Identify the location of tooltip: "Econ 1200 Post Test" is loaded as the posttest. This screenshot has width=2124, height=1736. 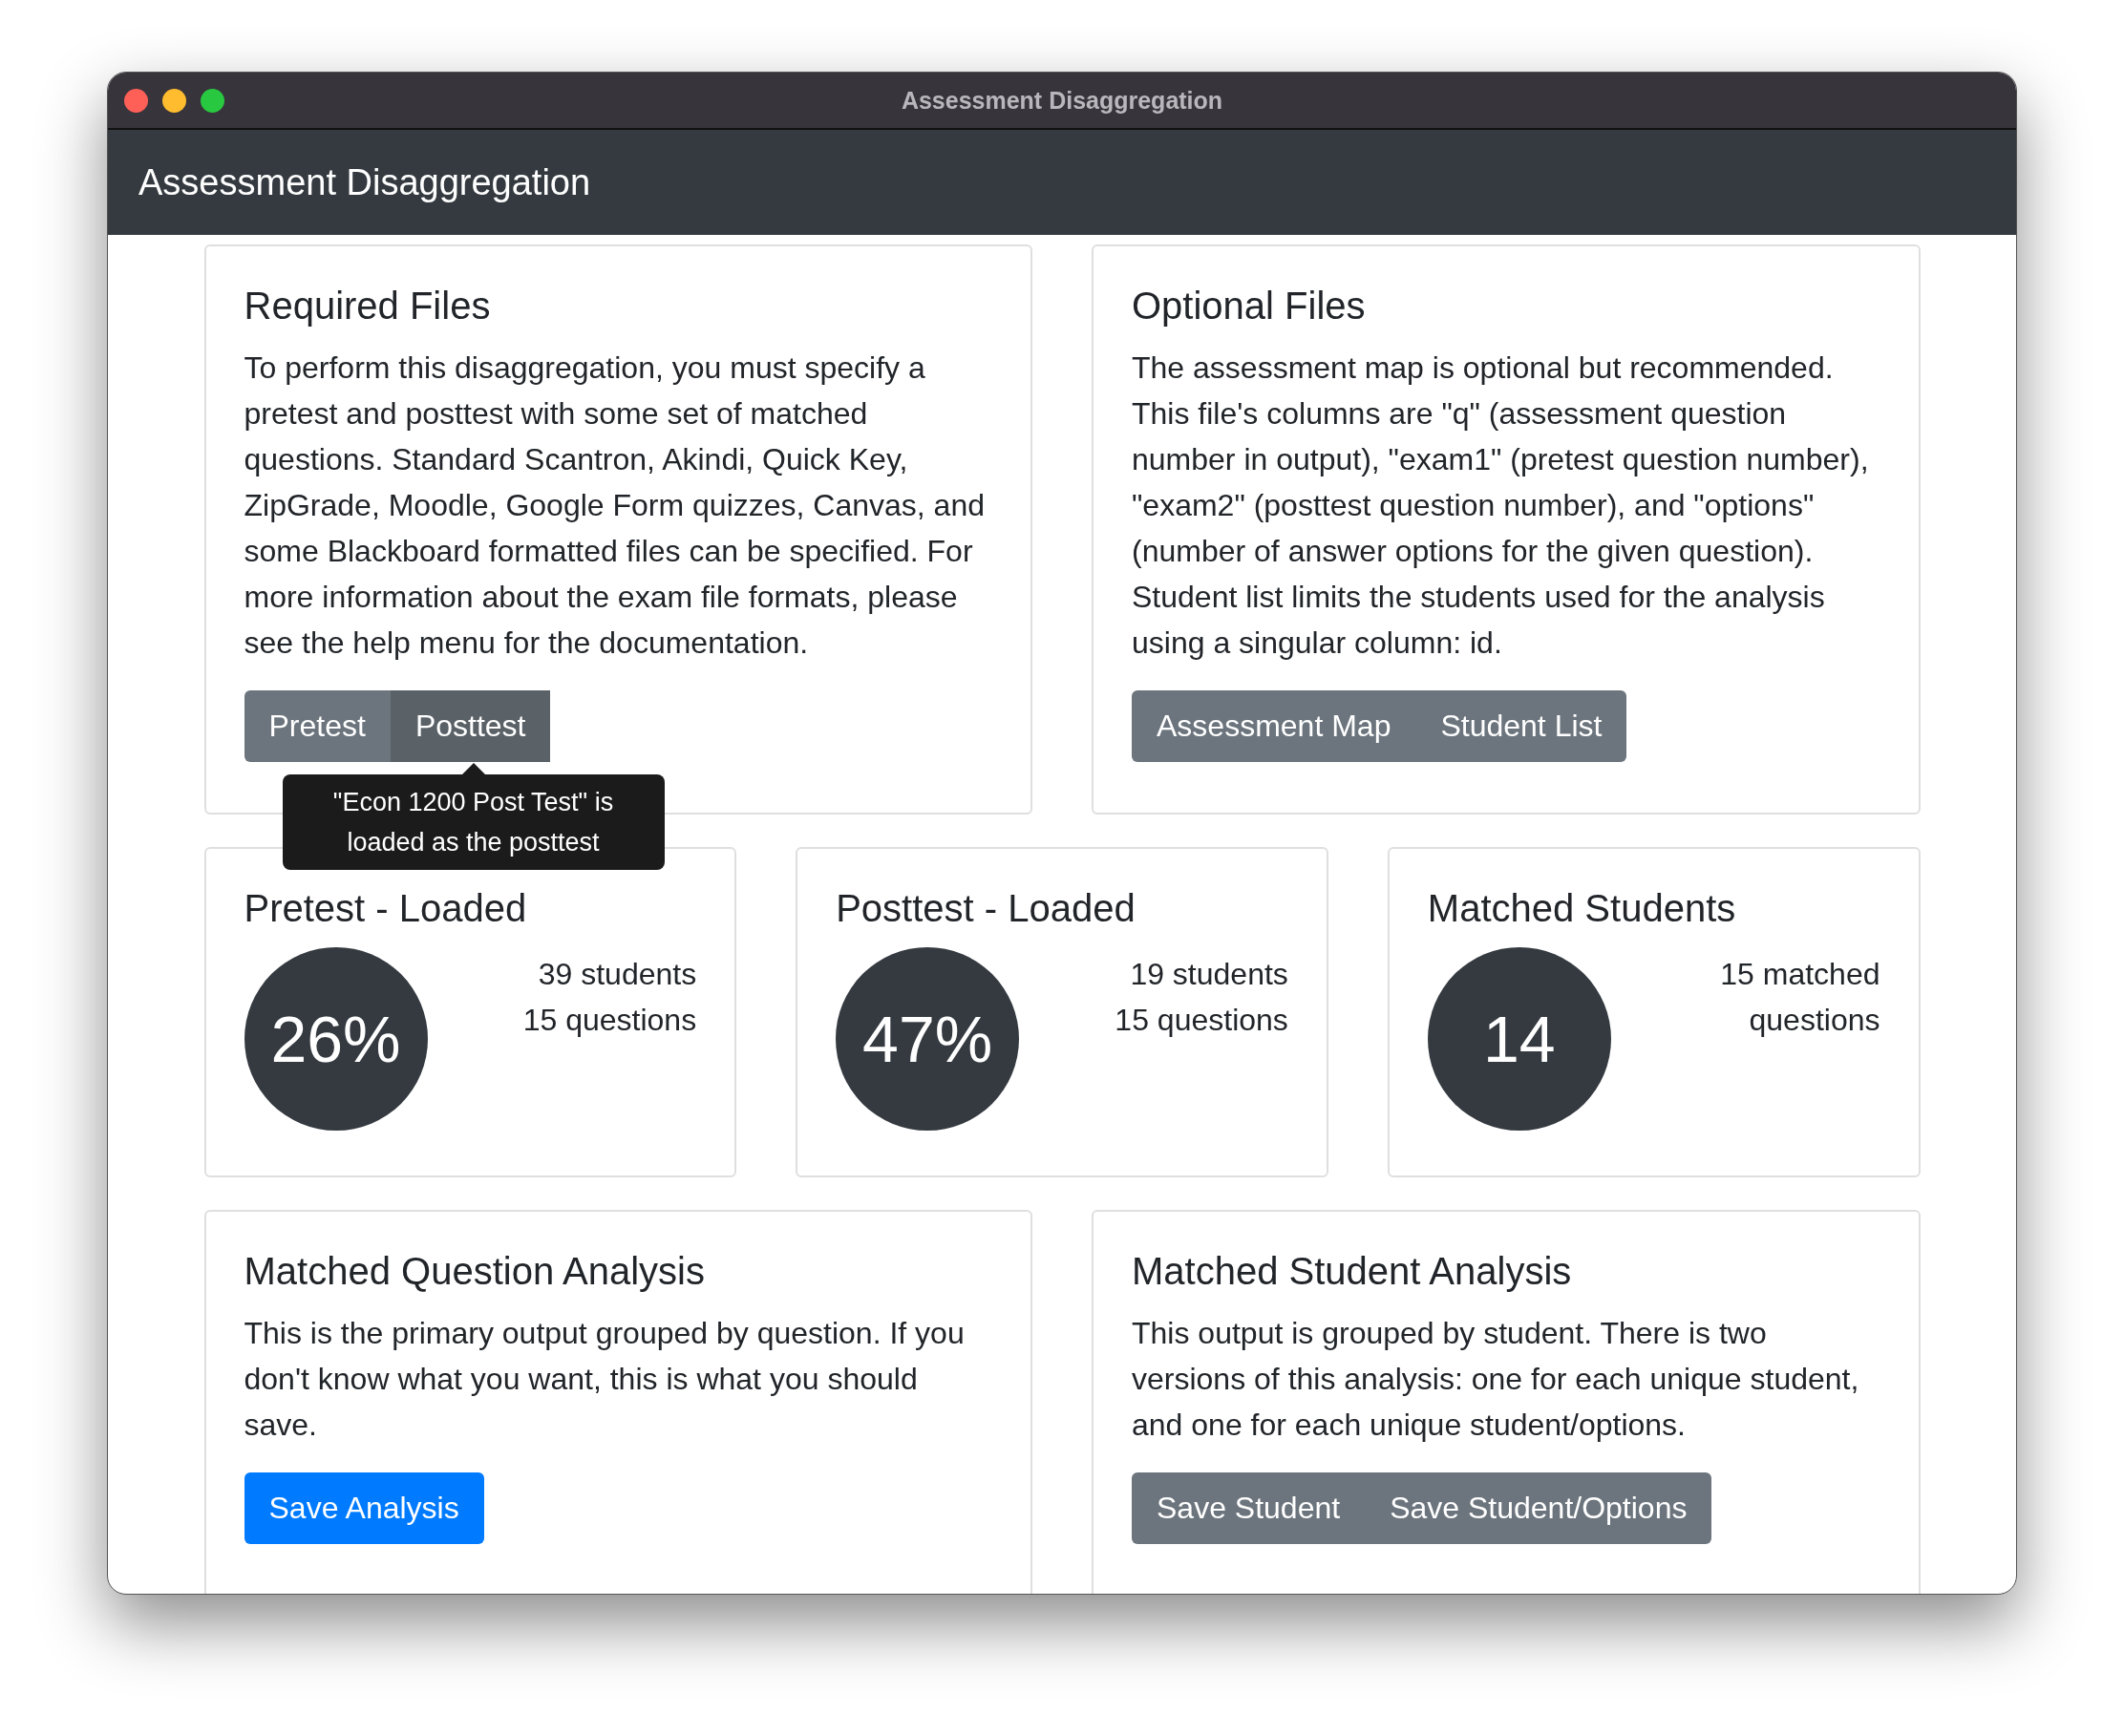
(473, 822).